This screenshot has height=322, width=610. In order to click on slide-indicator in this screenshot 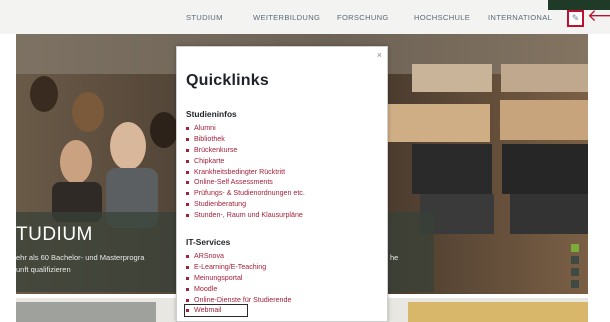, I will do `click(575, 268)`.